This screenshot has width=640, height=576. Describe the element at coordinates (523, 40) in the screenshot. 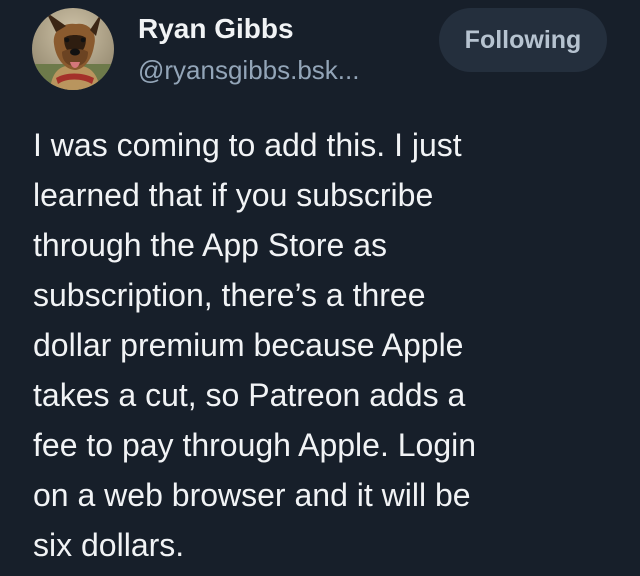

I see `following-button: Following` at that location.